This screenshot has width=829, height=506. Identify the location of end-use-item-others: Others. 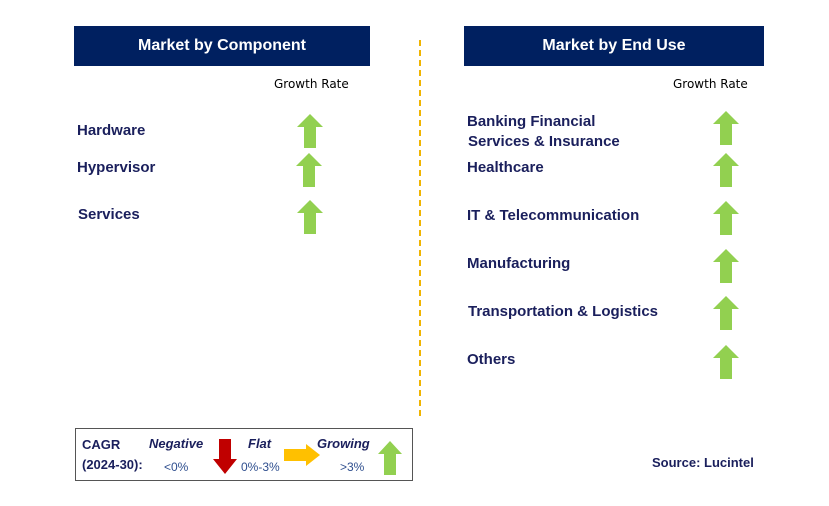
(491, 359).